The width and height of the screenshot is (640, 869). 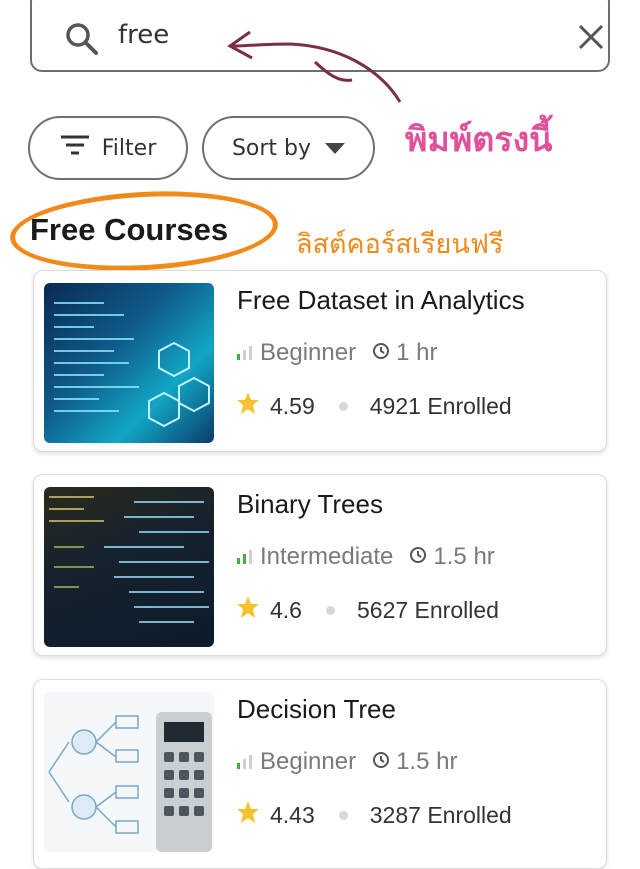 I want to click on filter-label: Filter, so click(x=129, y=148).